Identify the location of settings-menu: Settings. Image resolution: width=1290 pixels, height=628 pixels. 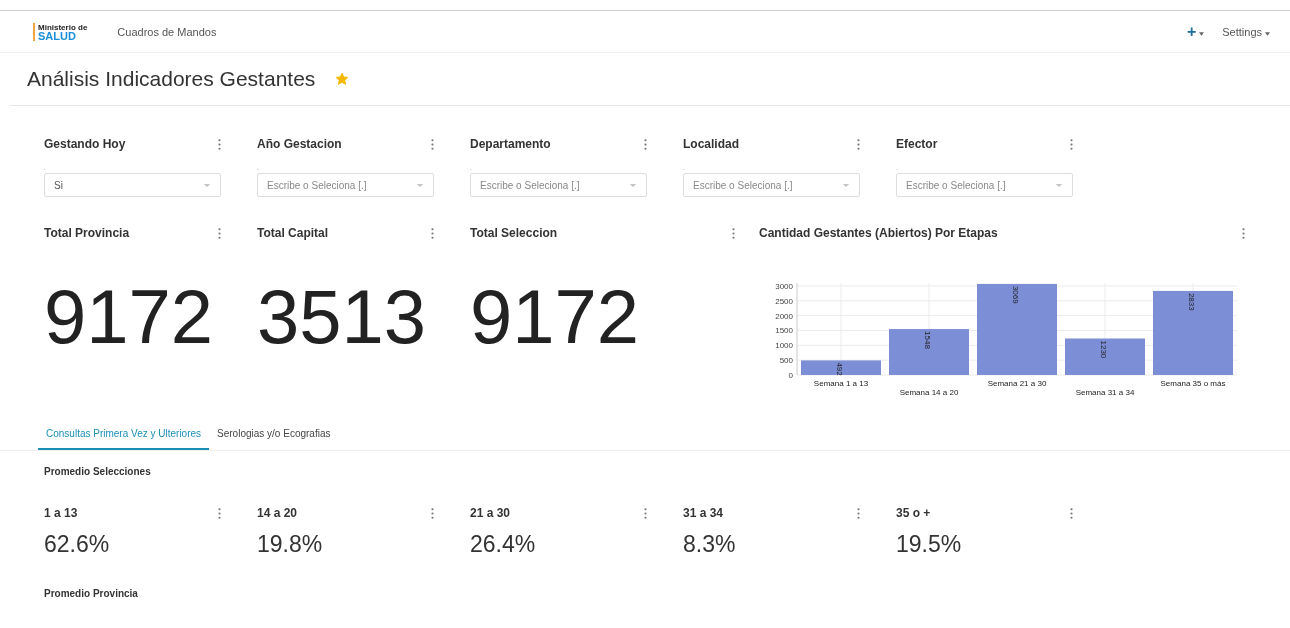
(1246, 31).